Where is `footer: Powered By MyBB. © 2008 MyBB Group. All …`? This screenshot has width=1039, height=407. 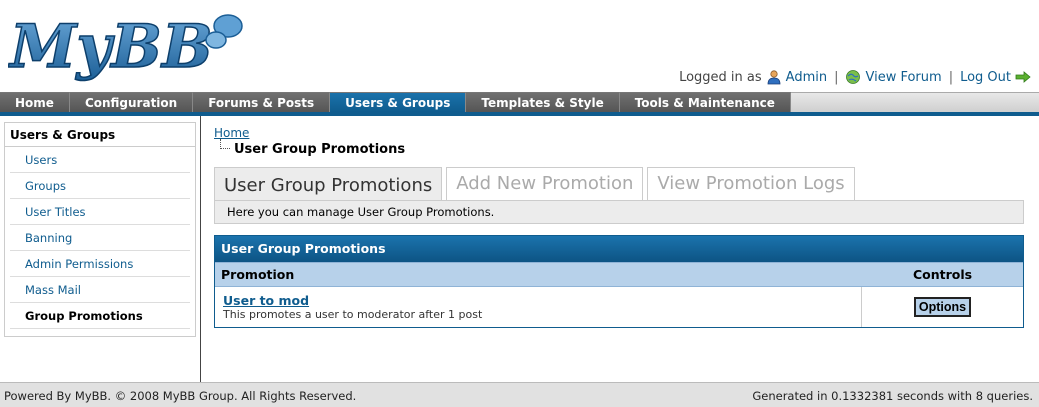 footer: Powered By MyBB. © 2008 MyBB Group. All … is located at coordinates (519, 394).